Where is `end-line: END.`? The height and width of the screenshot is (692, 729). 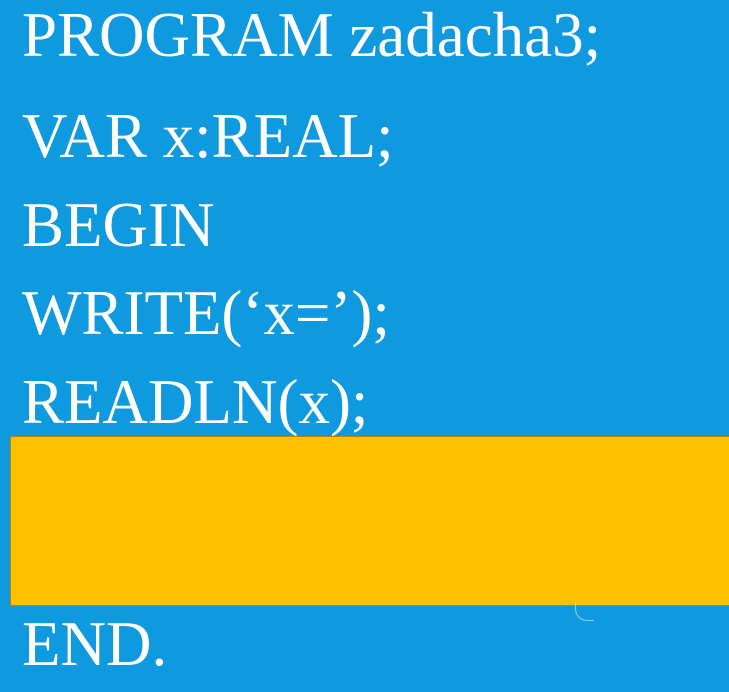
end-line: END. is located at coordinates (95, 644).